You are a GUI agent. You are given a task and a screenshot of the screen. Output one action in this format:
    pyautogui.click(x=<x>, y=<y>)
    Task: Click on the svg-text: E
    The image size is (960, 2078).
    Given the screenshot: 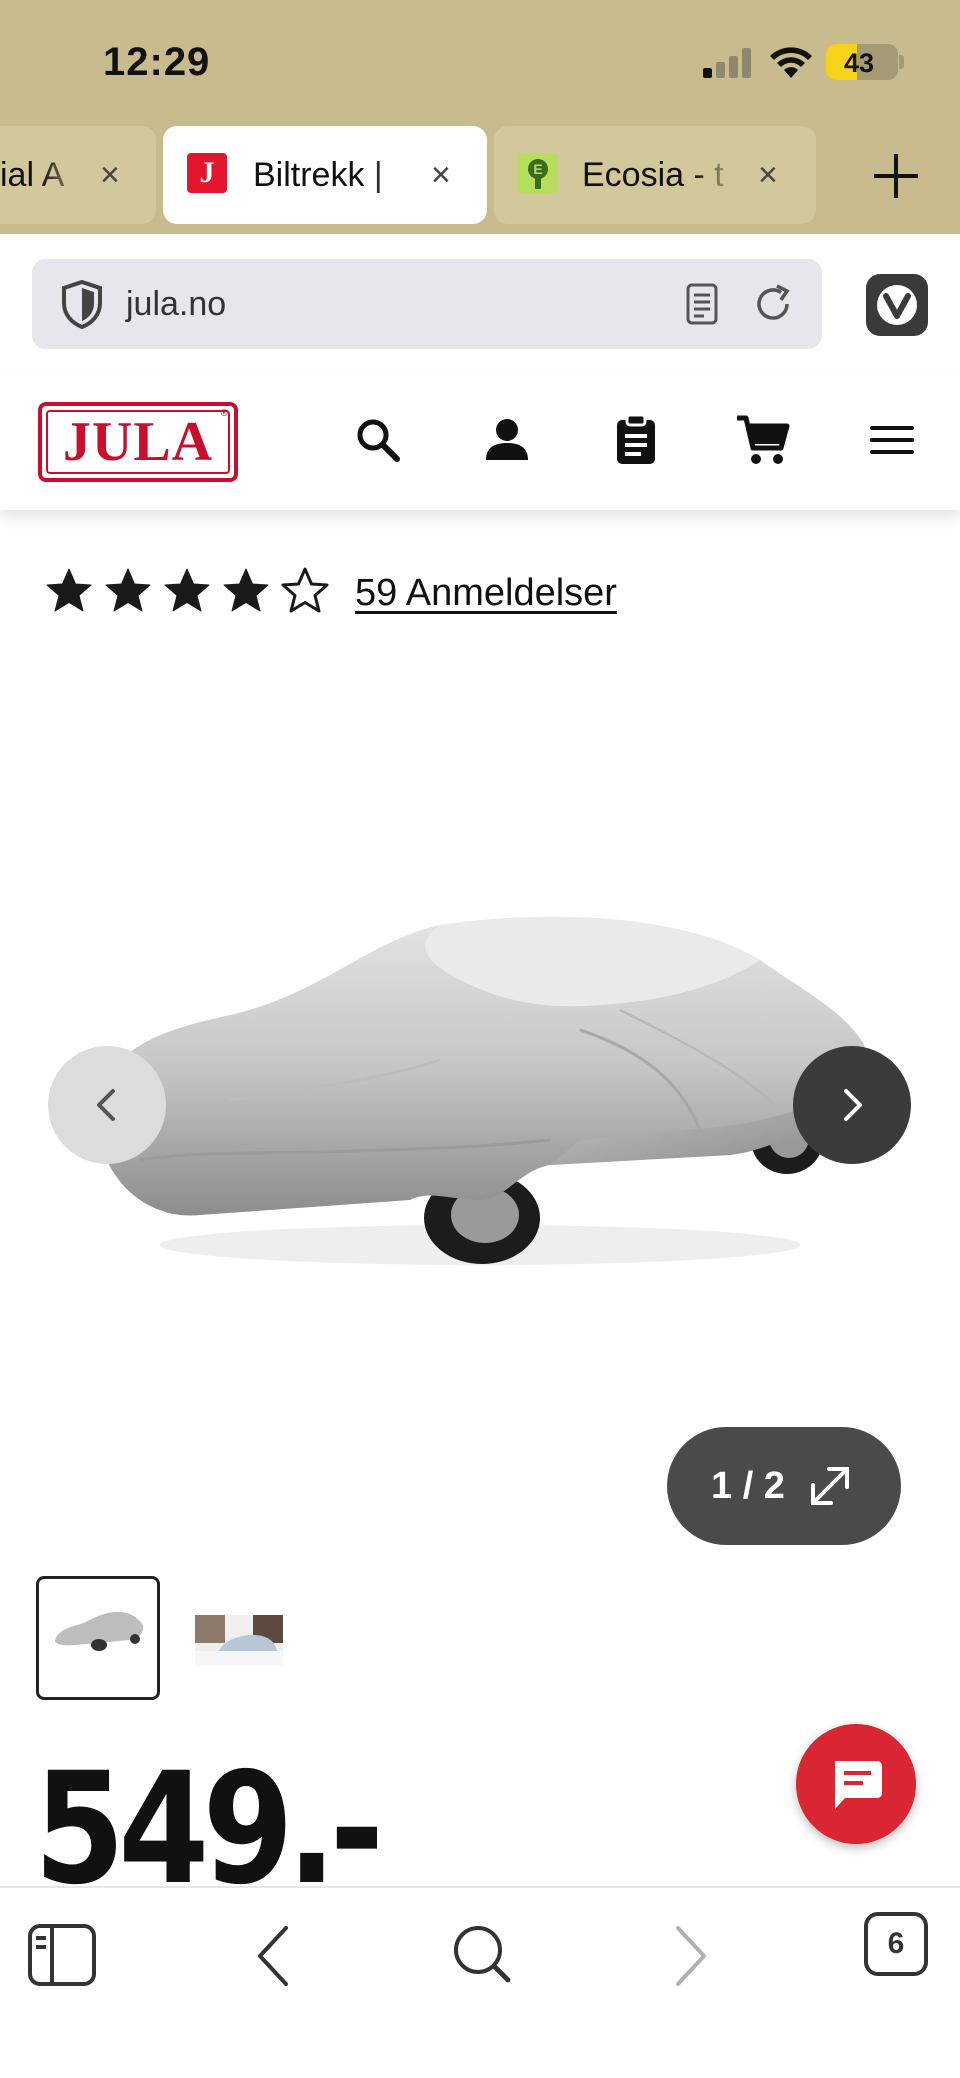 What is the action you would take?
    pyautogui.click(x=537, y=169)
    